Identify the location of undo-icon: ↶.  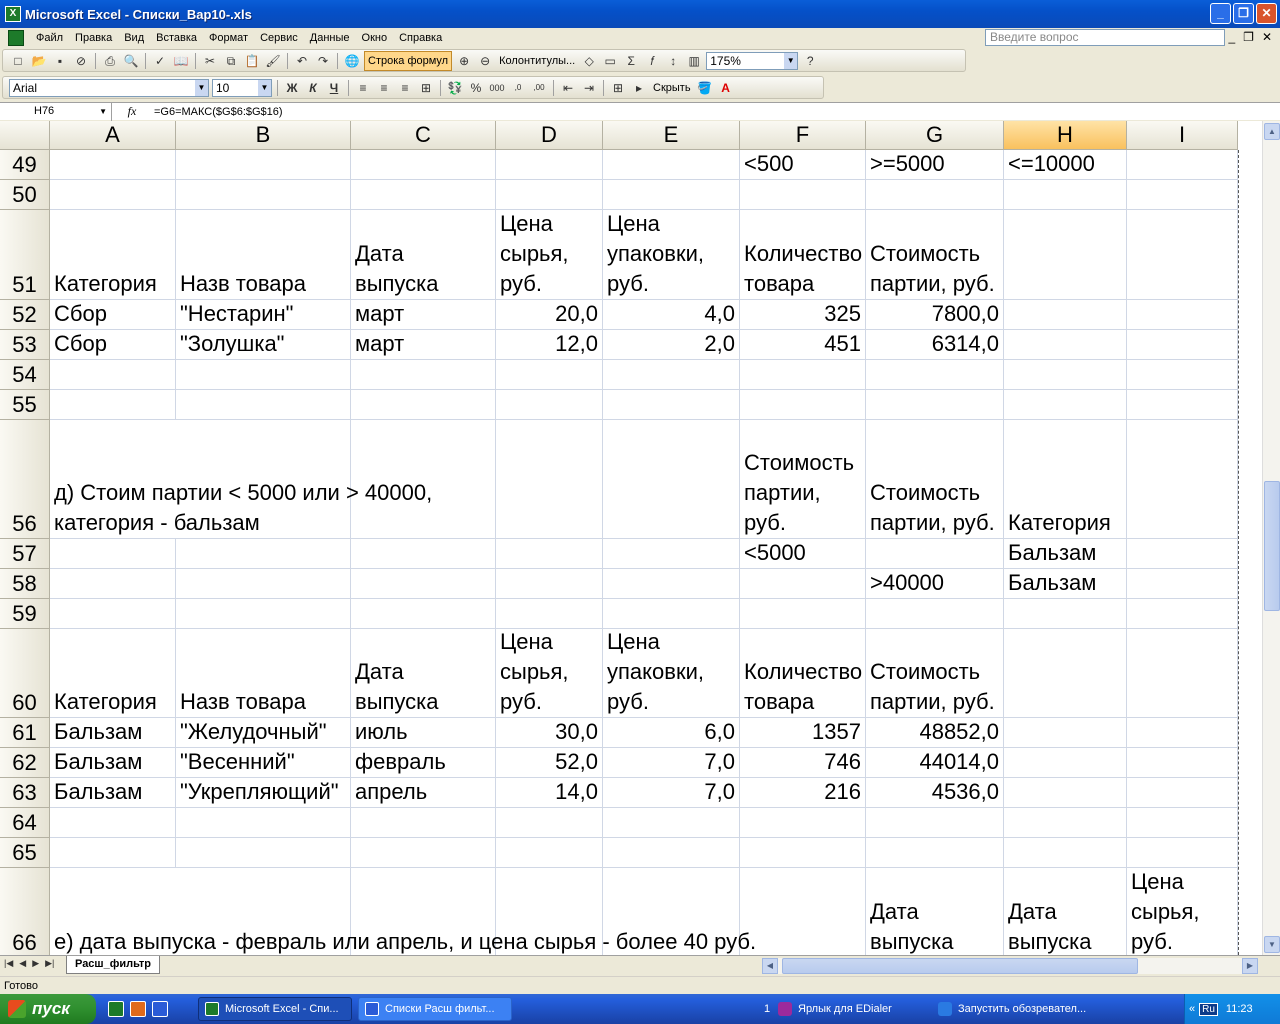
(302, 61).